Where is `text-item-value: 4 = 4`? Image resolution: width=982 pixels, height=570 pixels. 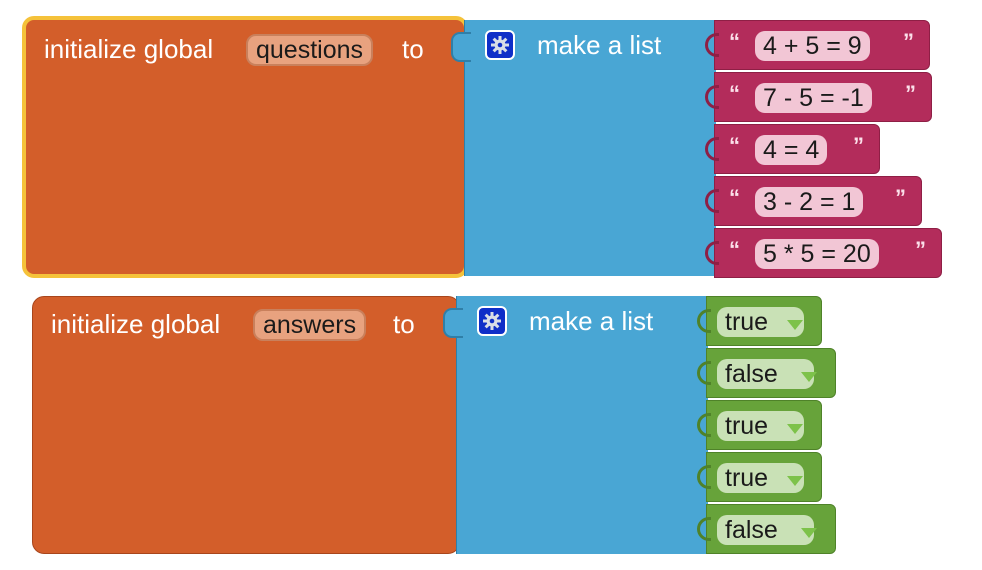
text-item-value: 4 = 4 is located at coordinates (791, 150).